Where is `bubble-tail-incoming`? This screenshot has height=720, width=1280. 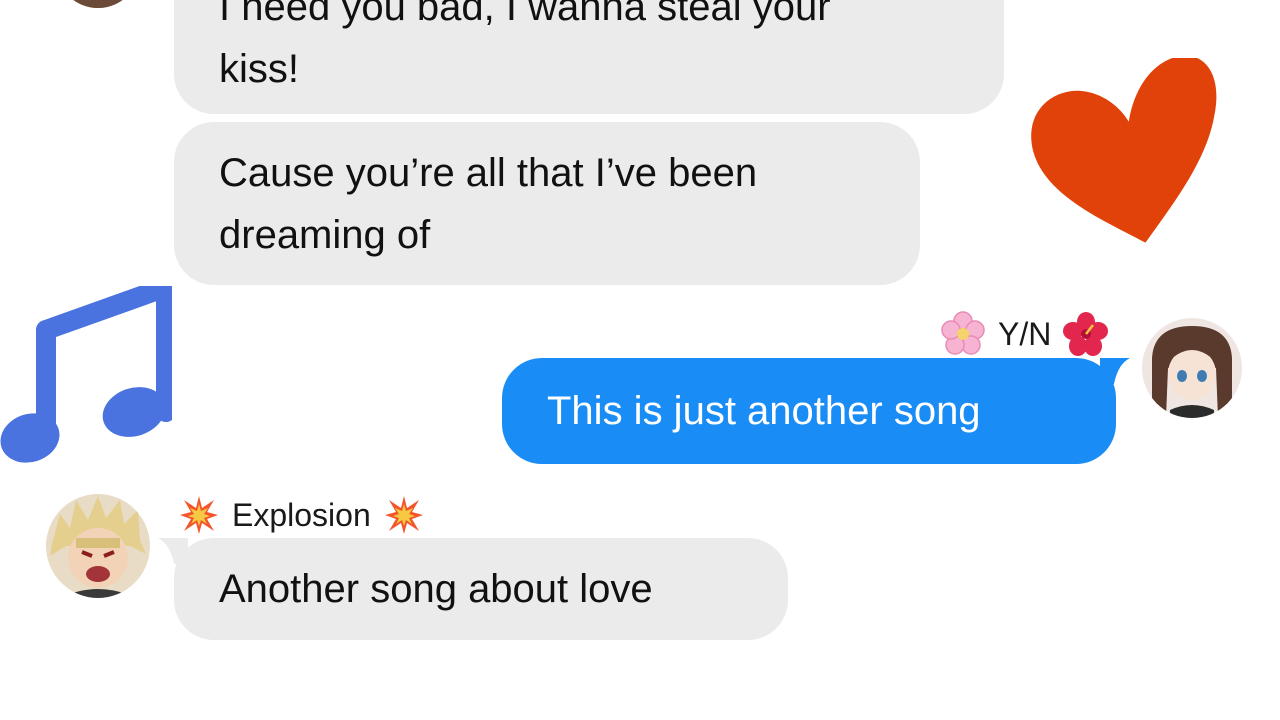
bubble-tail-incoming is located at coordinates (173, 551).